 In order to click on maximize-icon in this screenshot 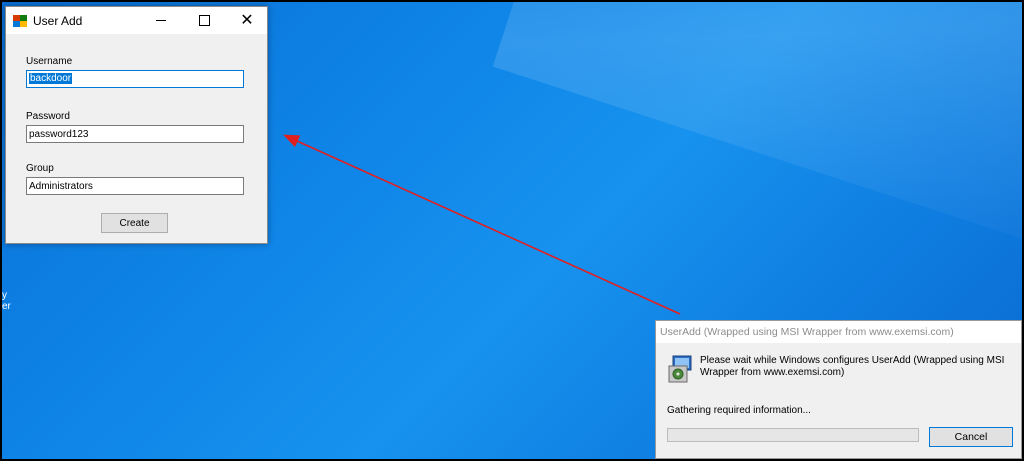, I will do `click(204, 20)`.